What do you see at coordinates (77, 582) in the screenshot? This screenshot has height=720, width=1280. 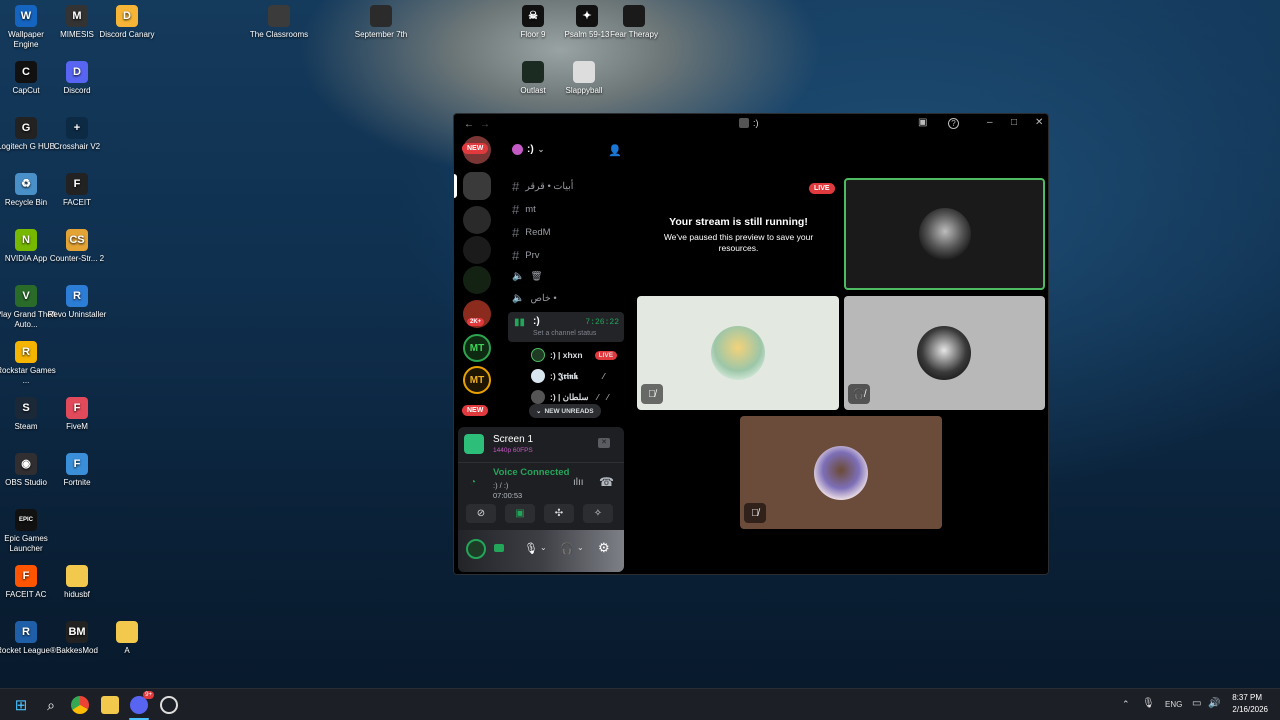 I see `desktop-shortcut: hidusbf` at bounding box center [77, 582].